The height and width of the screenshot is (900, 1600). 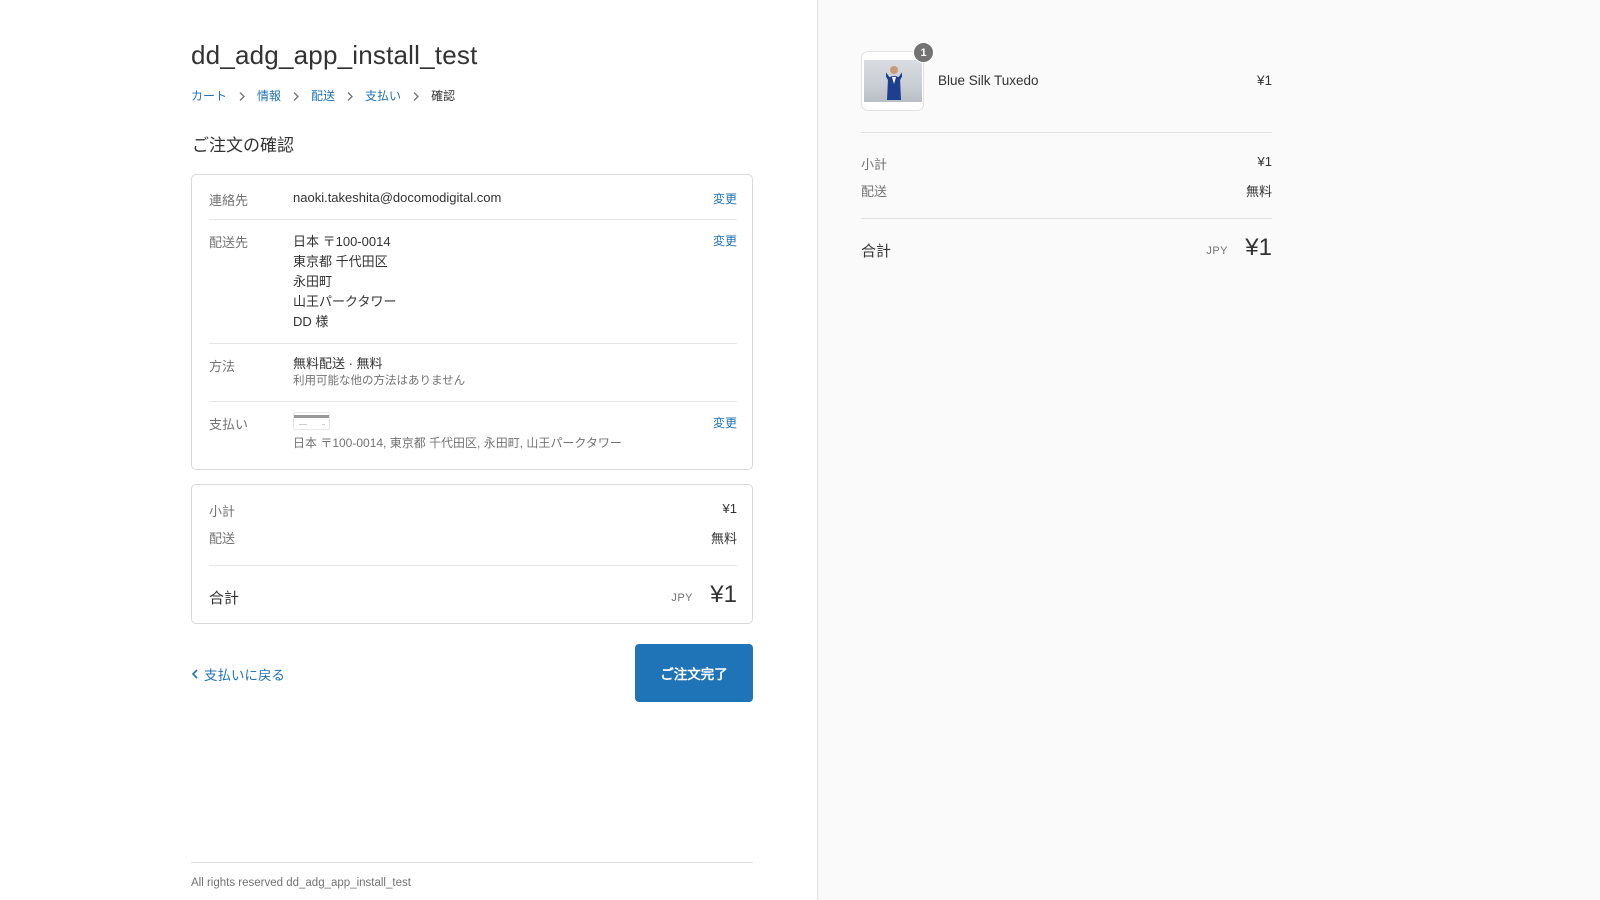 What do you see at coordinates (229, 242) in the screenshot?
I see `ship-to-label: 配送先` at bounding box center [229, 242].